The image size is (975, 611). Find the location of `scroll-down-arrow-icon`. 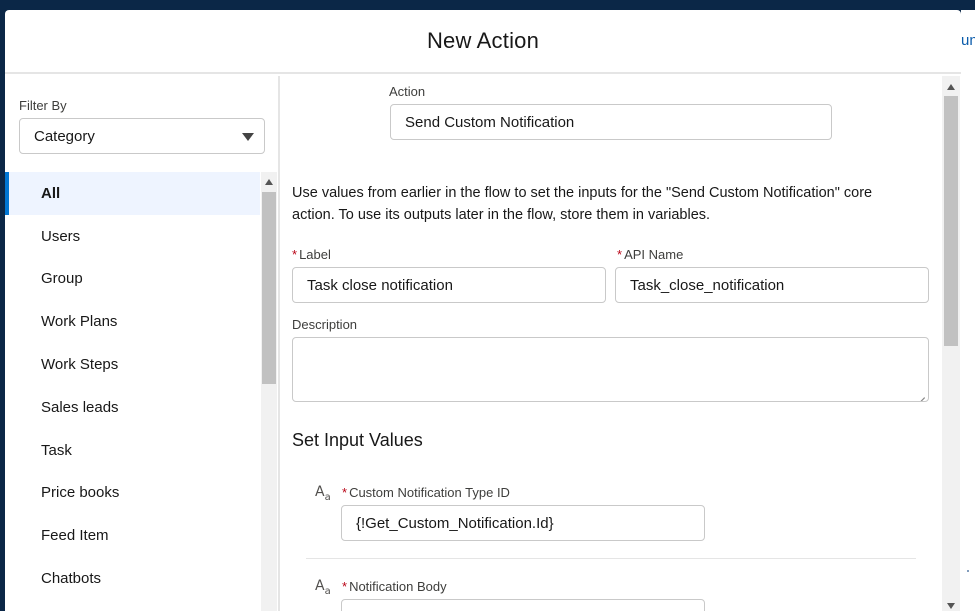

scroll-down-arrow-icon is located at coordinates (951, 606).